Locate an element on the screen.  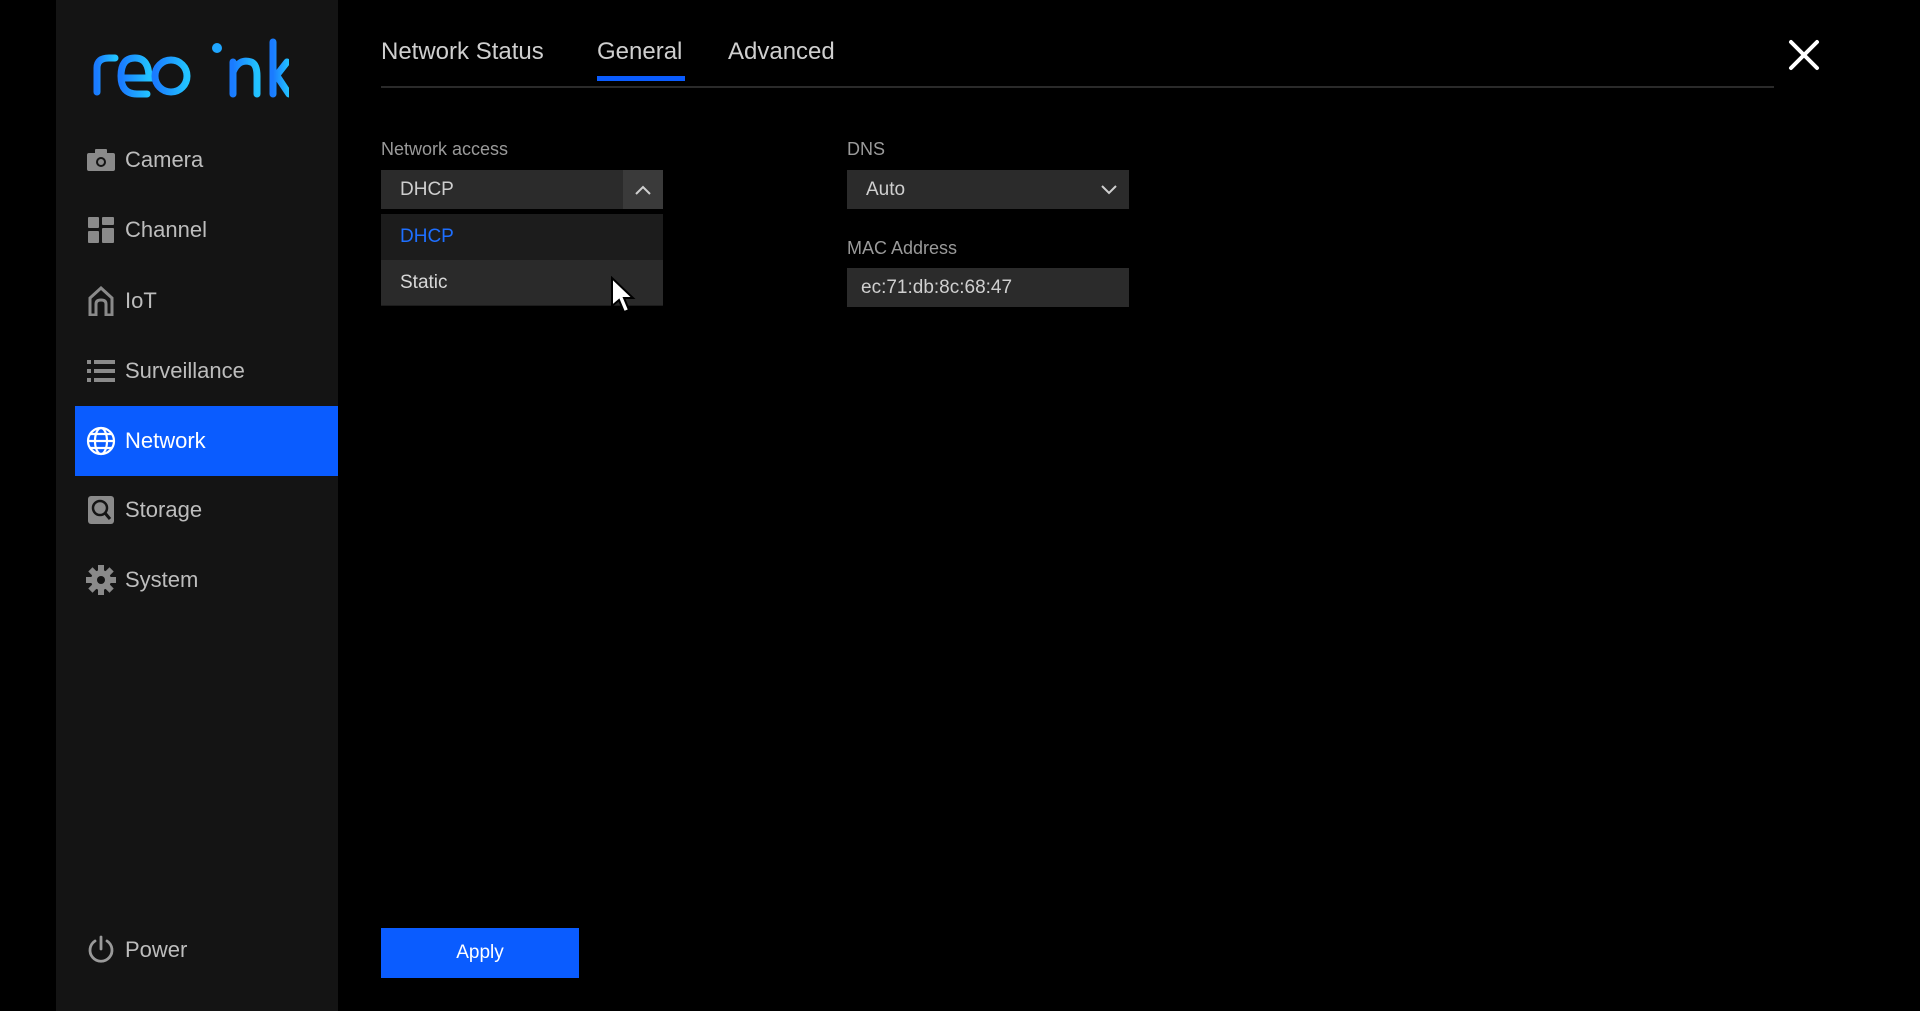
sidebar-item-channel: Channel is located at coordinates (206, 230).